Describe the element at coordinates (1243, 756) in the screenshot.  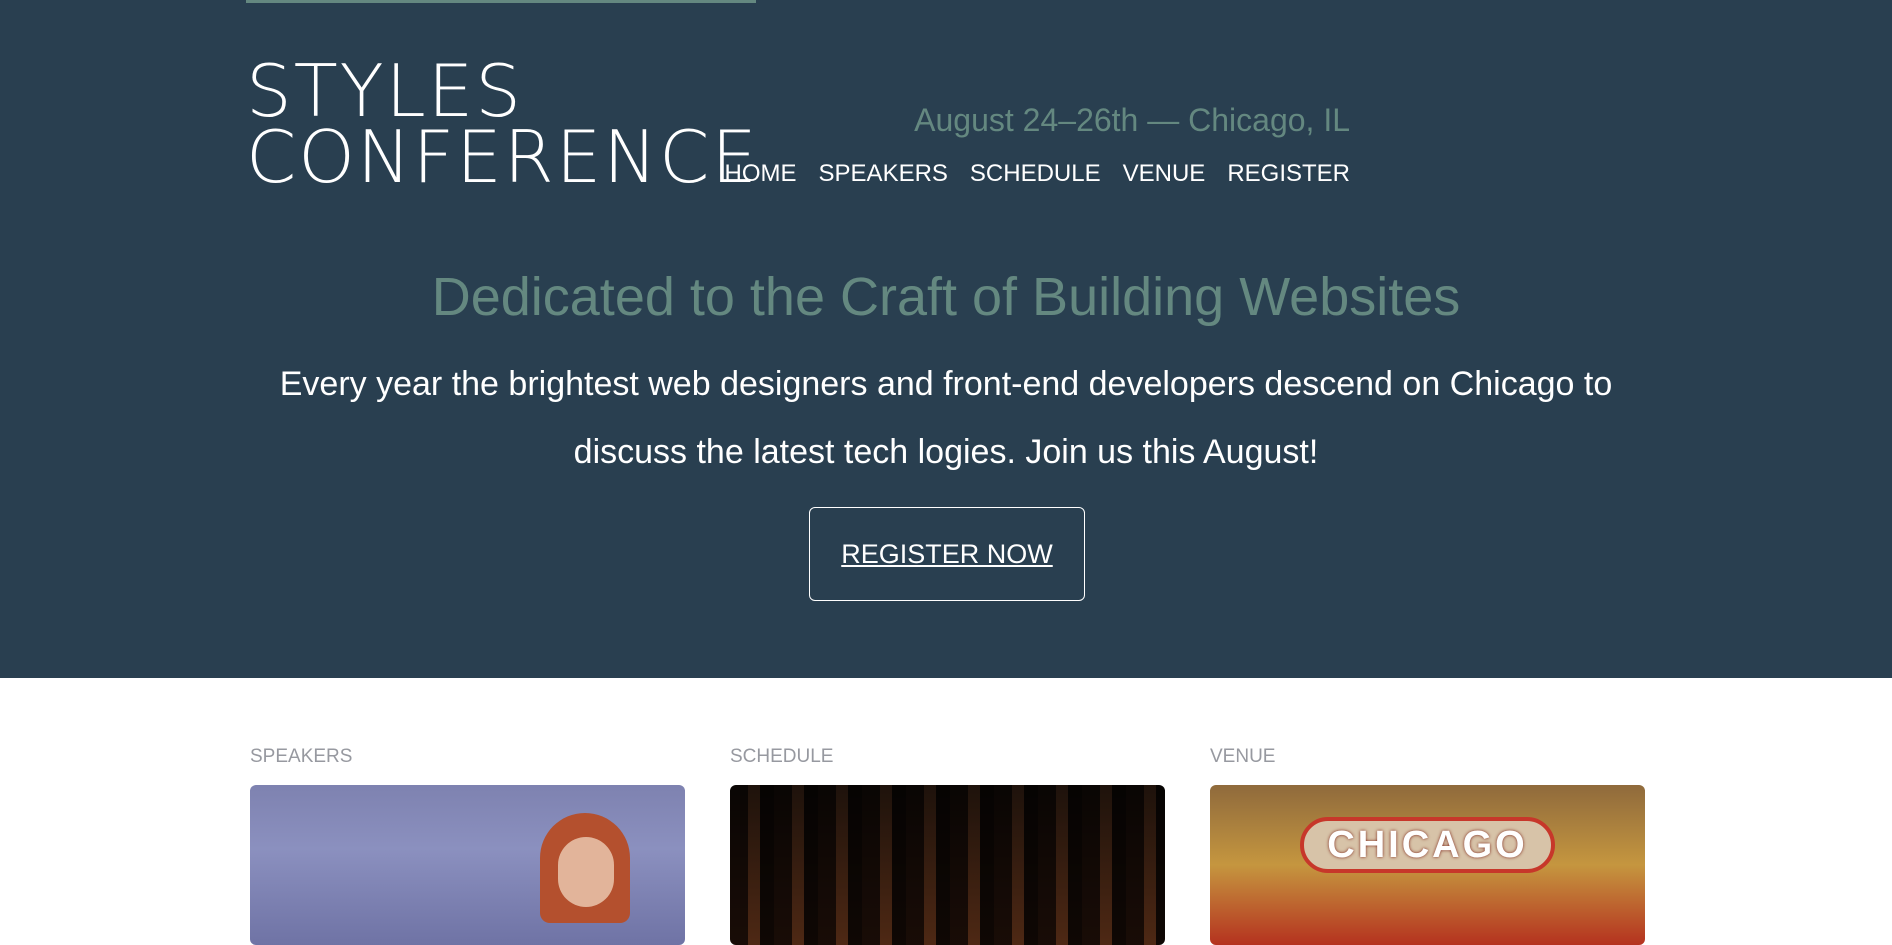
I see `teaser-label-venue: VENUE` at that location.